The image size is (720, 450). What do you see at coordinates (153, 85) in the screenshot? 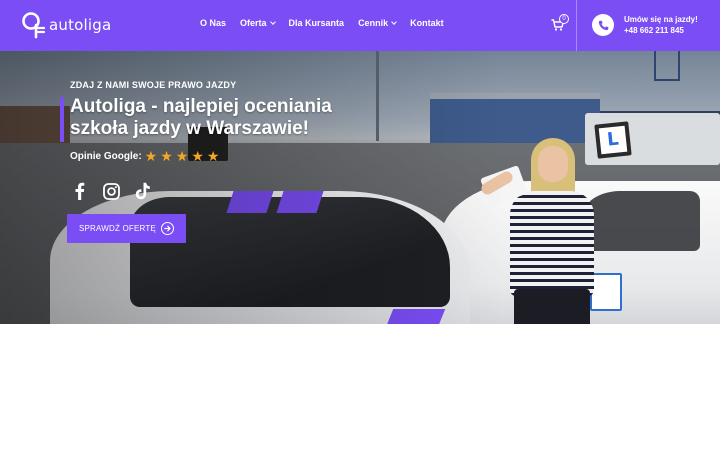
I see `hero-eyebrow: ZDAJ Z NAMI SWOJE PRAWO JAZDY` at bounding box center [153, 85].